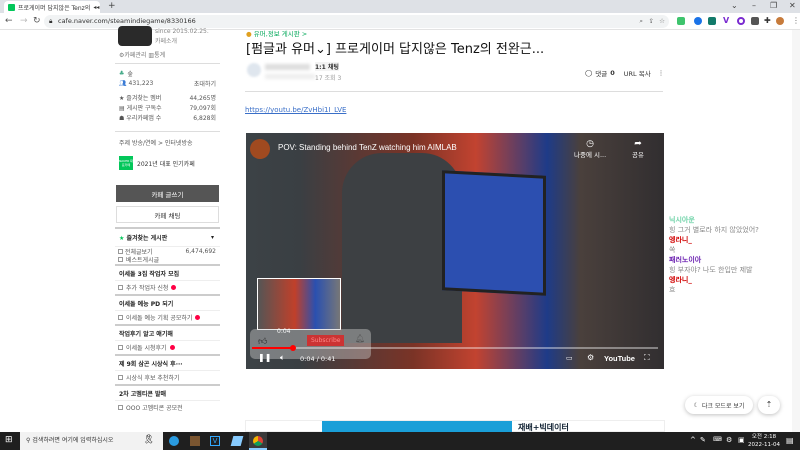  What do you see at coordinates (149, 440) in the screenshot?
I see `ribbon-icon: 🎗︎` at bounding box center [149, 440].